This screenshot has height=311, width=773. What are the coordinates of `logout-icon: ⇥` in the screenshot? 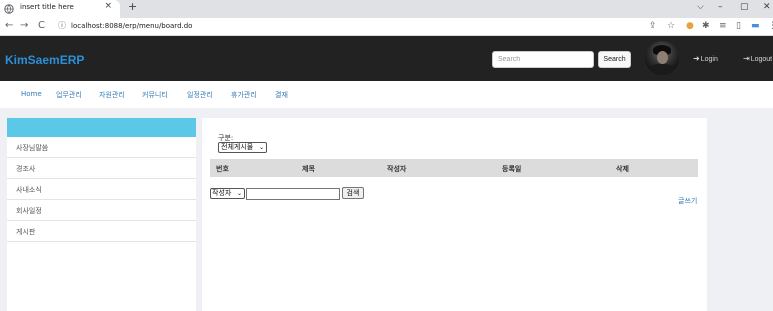 It's located at (746, 58).